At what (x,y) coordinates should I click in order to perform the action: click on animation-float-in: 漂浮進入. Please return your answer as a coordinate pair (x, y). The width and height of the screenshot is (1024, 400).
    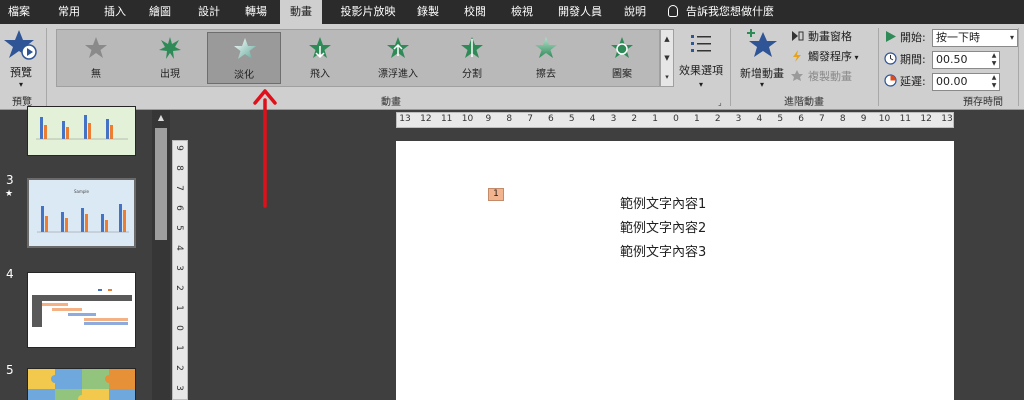
    Looking at the image, I should click on (398, 58).